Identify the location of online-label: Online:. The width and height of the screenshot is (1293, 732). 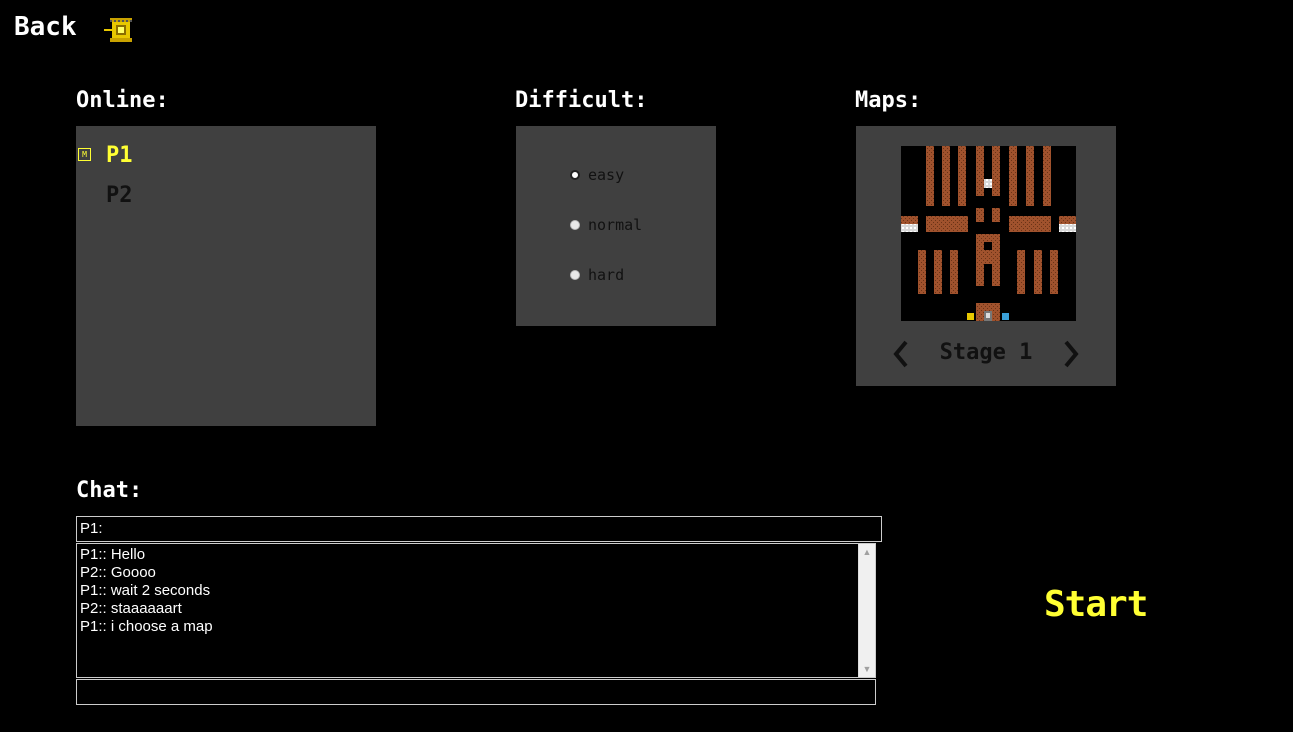
(122, 100).